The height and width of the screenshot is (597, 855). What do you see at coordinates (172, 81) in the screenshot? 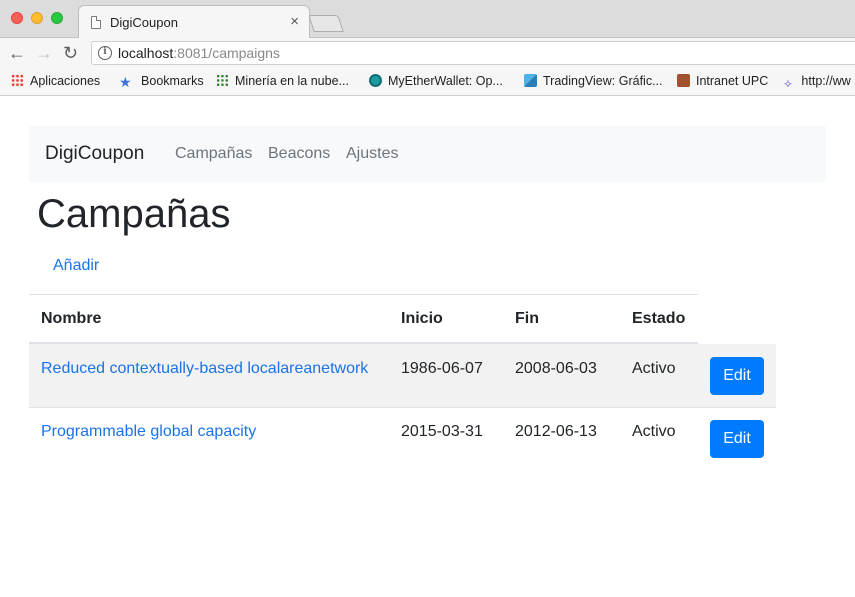
I see `bookmark-label: Bookmarks` at bounding box center [172, 81].